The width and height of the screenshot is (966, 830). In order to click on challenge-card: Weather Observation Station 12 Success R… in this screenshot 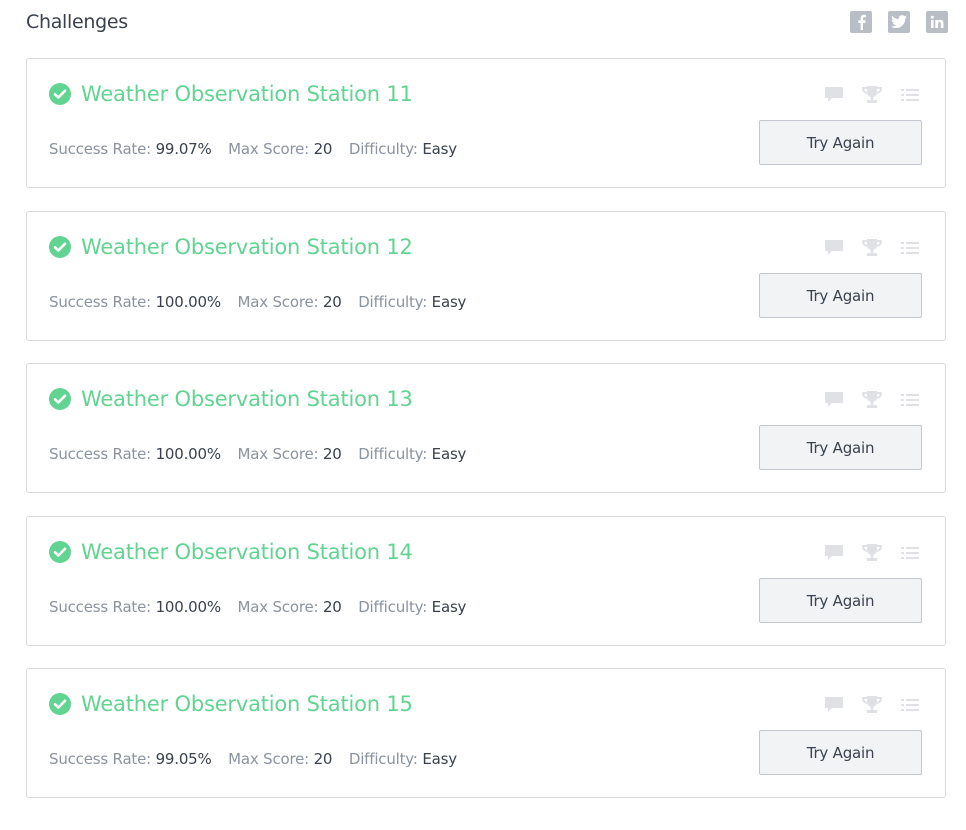, I will do `click(486, 276)`.